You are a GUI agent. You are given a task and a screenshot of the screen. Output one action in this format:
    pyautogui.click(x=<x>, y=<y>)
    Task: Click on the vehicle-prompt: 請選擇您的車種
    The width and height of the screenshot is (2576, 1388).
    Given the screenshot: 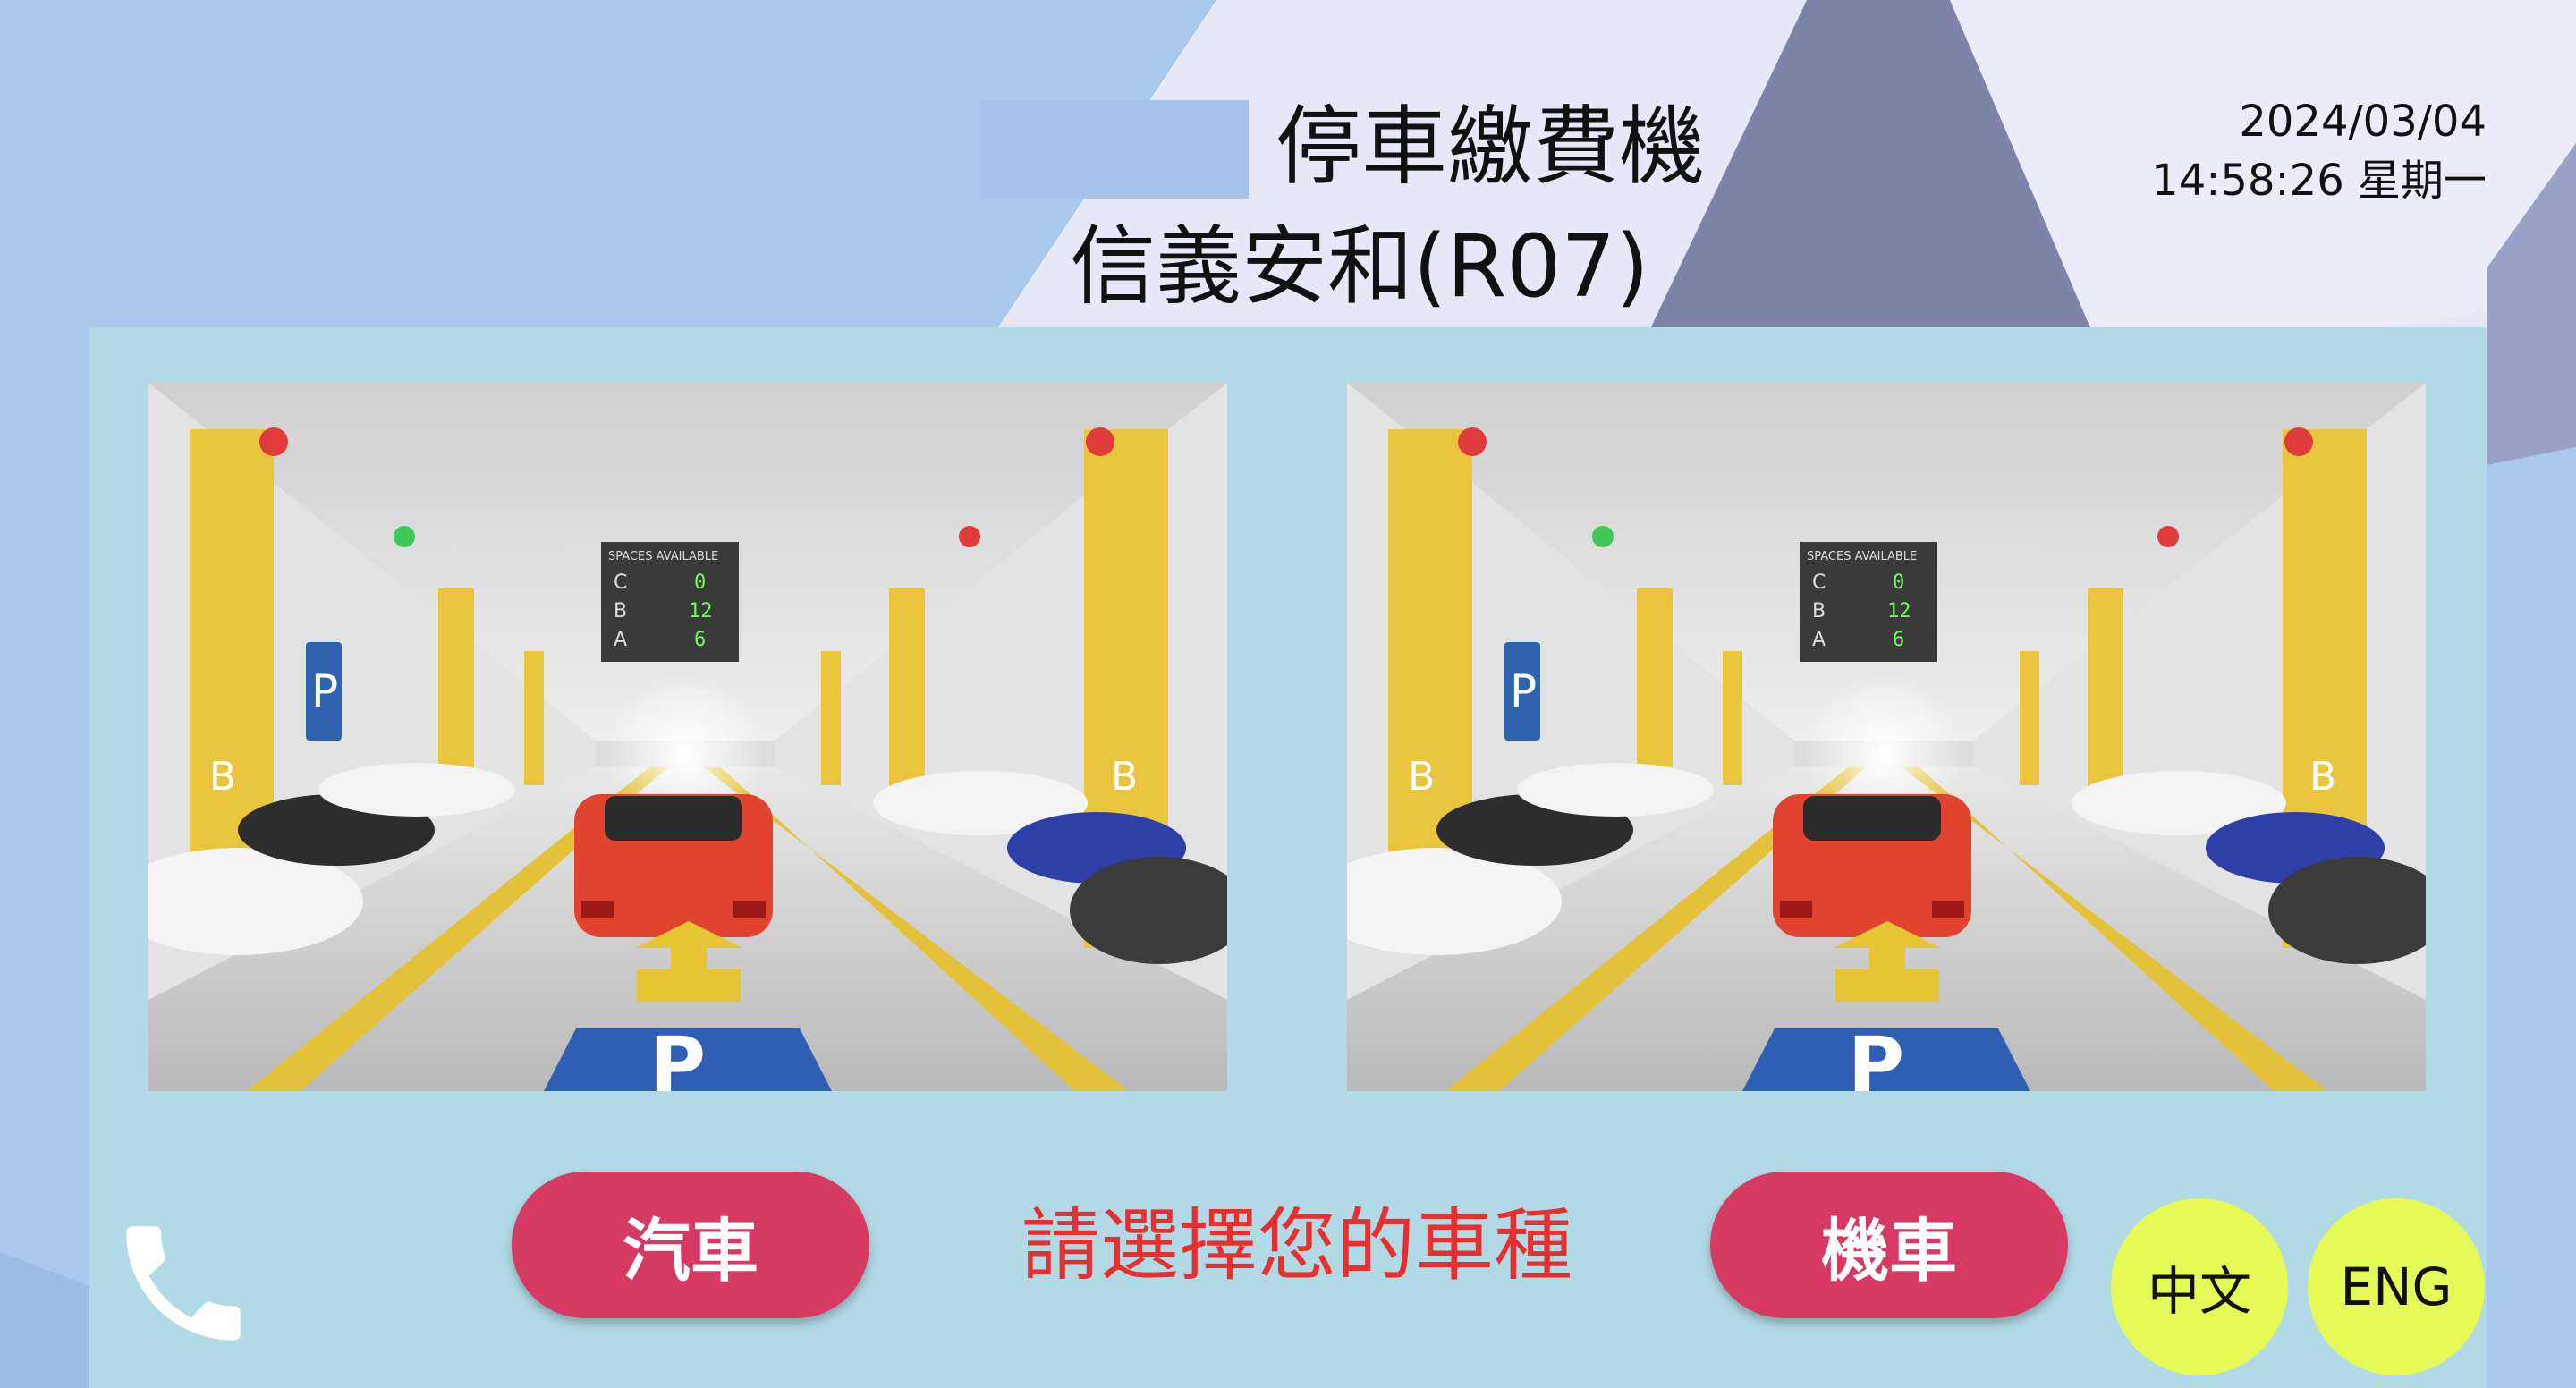 What is the action you would take?
    pyautogui.click(x=1296, y=1245)
    